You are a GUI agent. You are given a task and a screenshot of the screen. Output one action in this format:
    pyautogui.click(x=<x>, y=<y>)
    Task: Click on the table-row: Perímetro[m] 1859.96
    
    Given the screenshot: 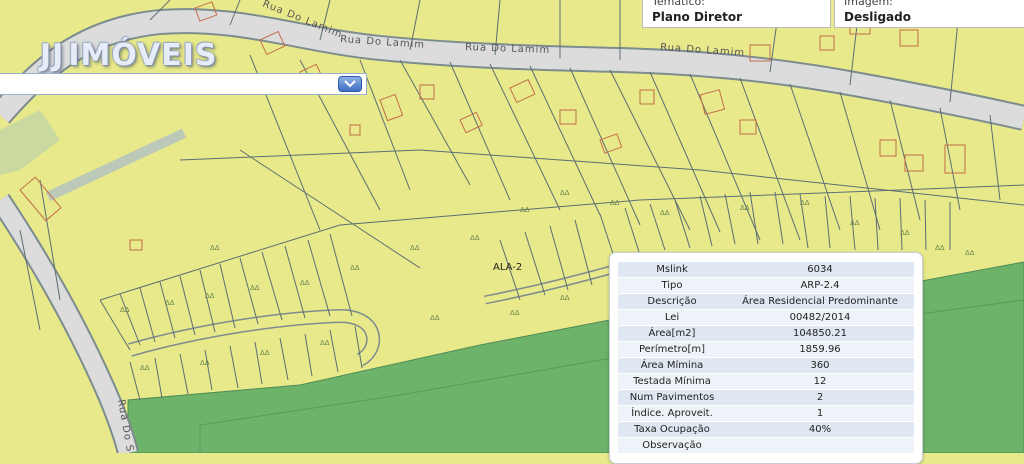 What is the action you would take?
    pyautogui.click(x=766, y=349)
    